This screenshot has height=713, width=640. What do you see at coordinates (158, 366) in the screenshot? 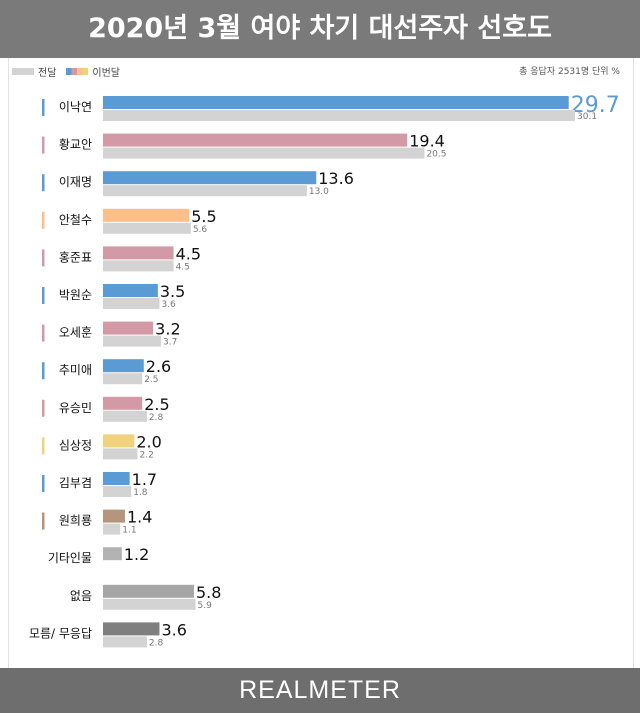
I see `value-label-current: 2.6` at bounding box center [158, 366].